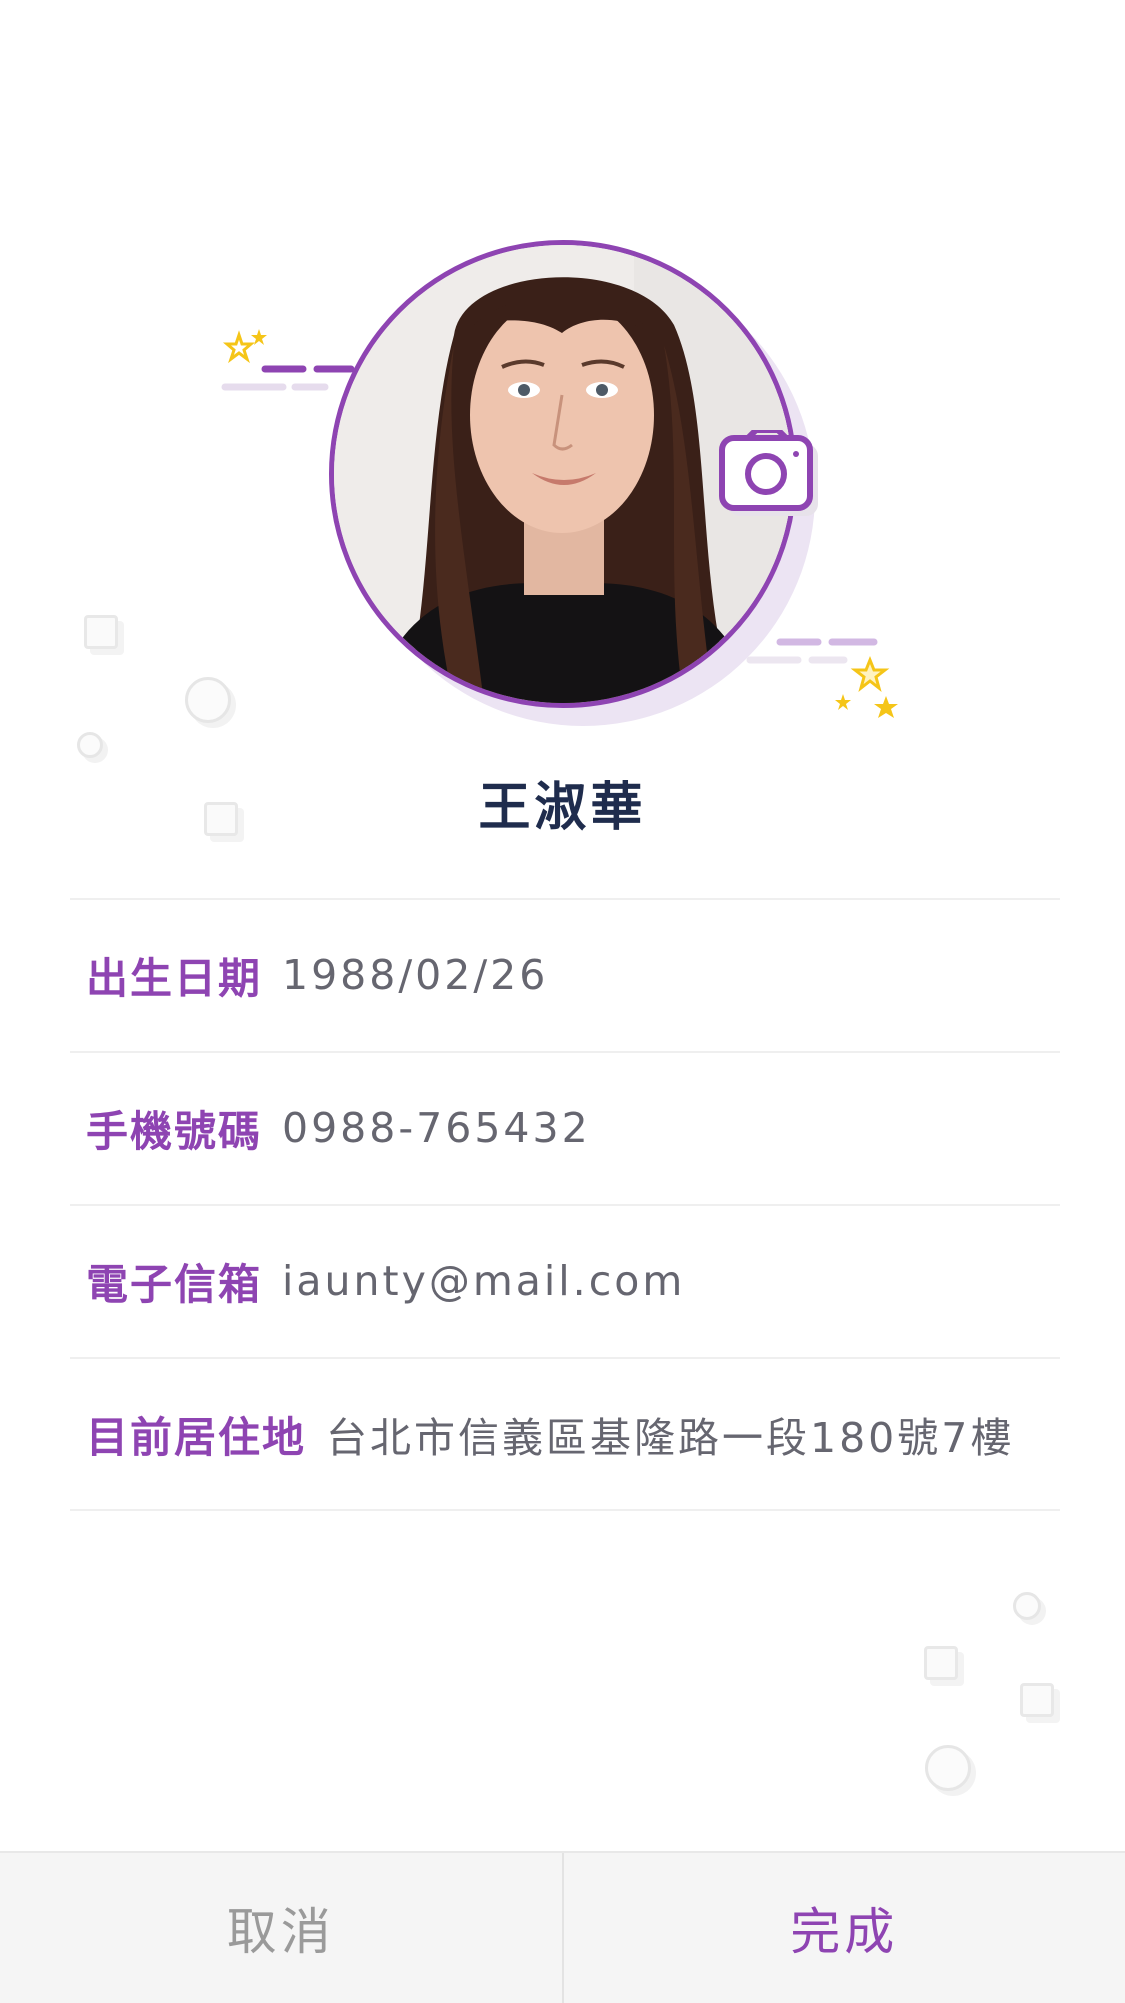  I want to click on bottom-action-bar: 取消 完成, so click(562, 1927).